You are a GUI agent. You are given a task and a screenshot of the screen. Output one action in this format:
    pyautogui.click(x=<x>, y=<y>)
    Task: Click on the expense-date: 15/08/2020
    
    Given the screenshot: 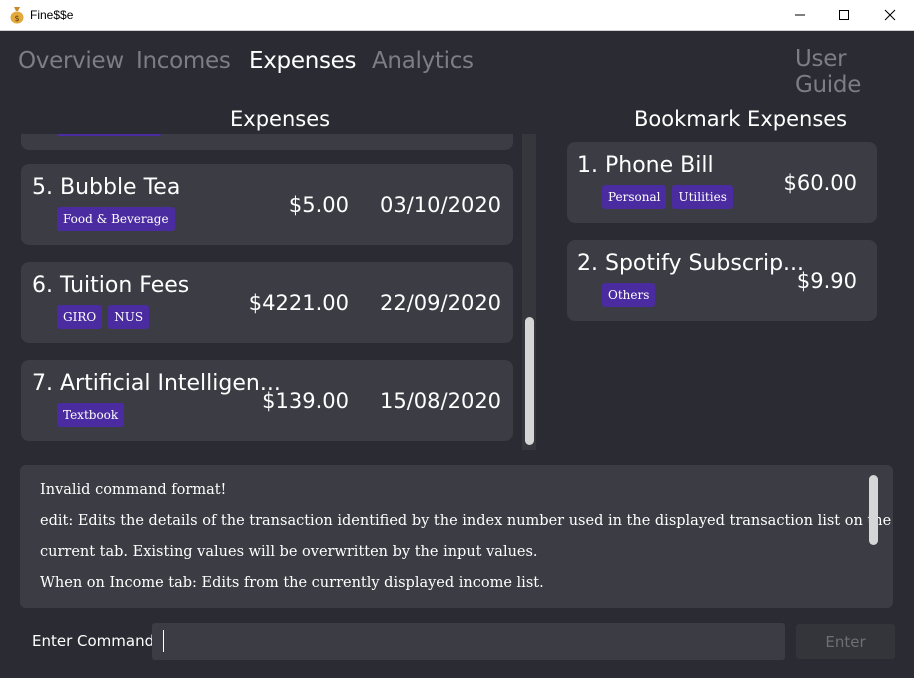 What is the action you would take?
    pyautogui.click(x=441, y=401)
    